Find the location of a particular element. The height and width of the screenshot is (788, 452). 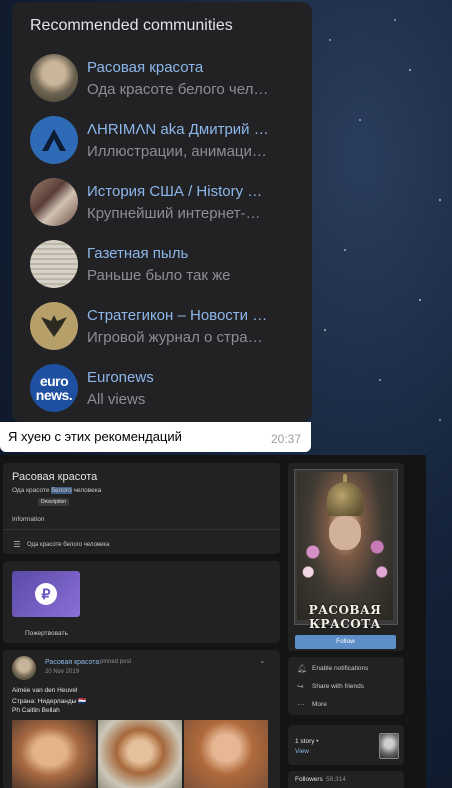

enable-notifications-action: 🔔︎ Enable notifications is located at coordinates (346, 669).